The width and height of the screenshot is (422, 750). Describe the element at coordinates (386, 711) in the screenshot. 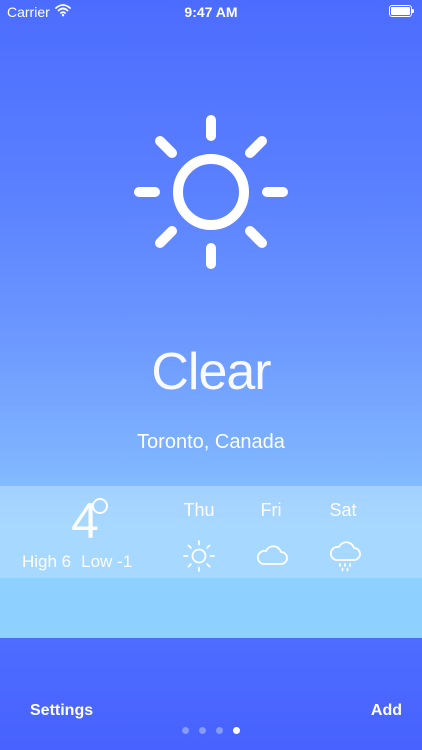

I see `add-button: Add` at that location.